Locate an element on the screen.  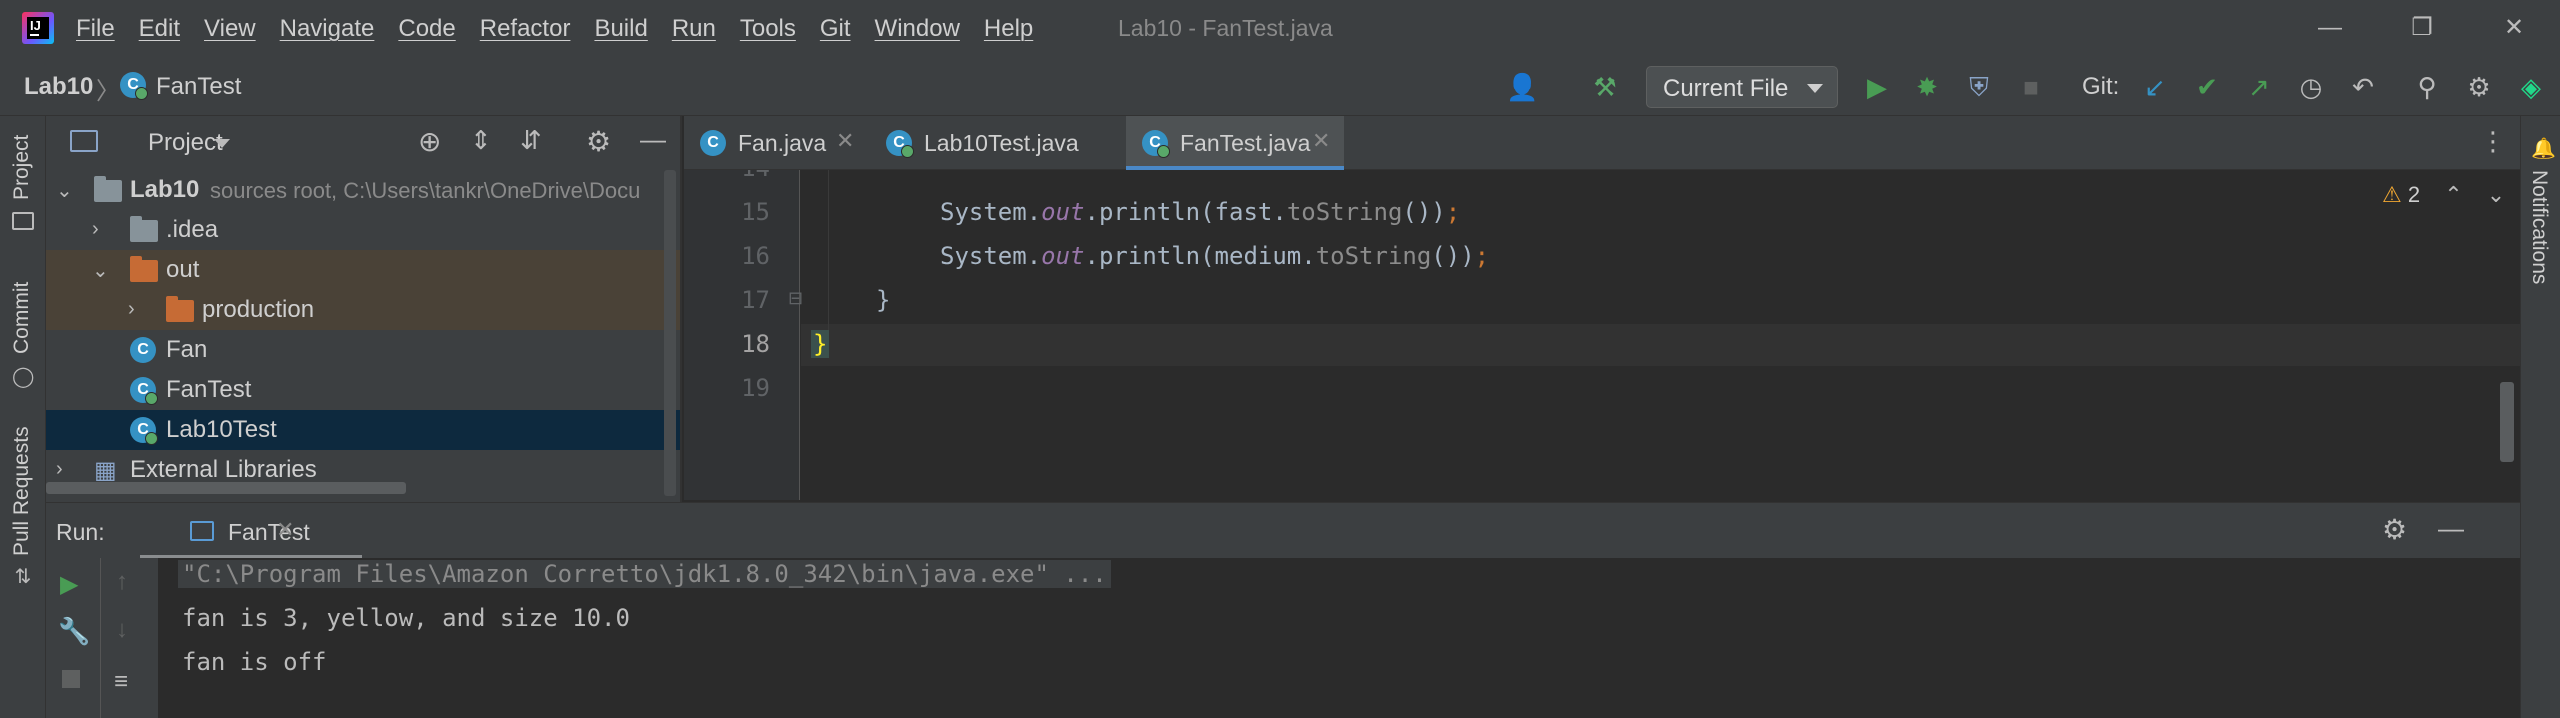
menu-build: Build is located at coordinates (620, 29).